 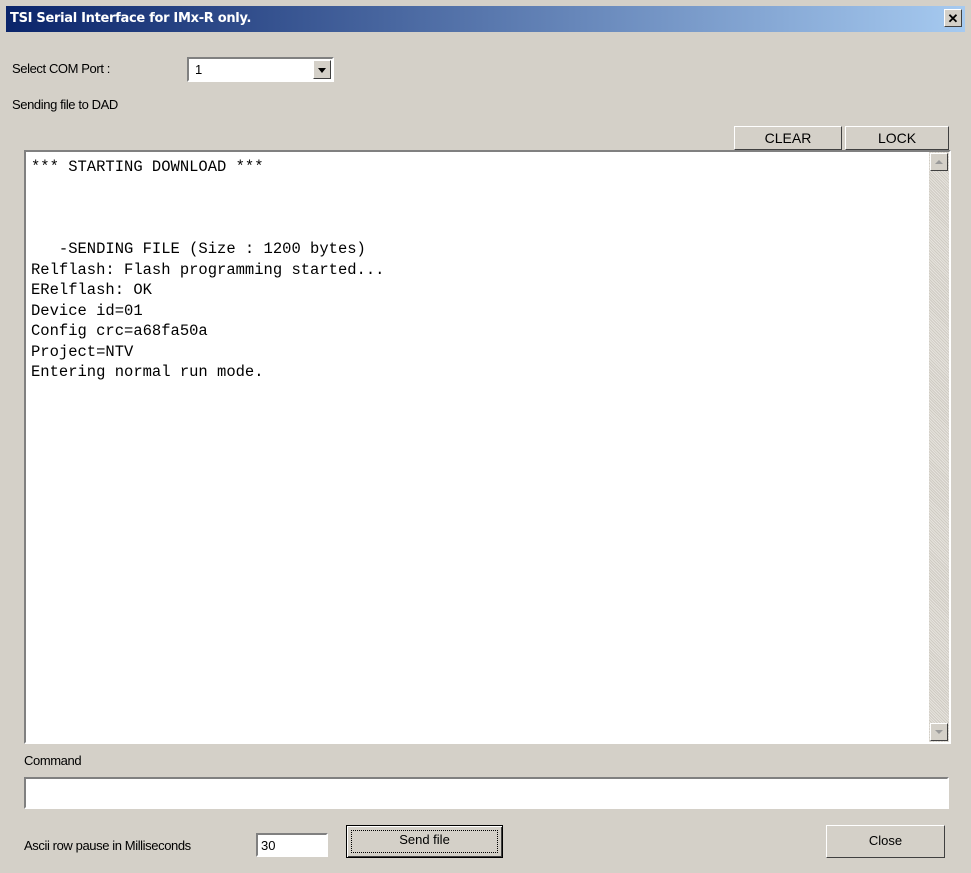 What do you see at coordinates (198, 249) in the screenshot?
I see `output-line: -SENDING FILE (Size : 1200 bytes)` at bounding box center [198, 249].